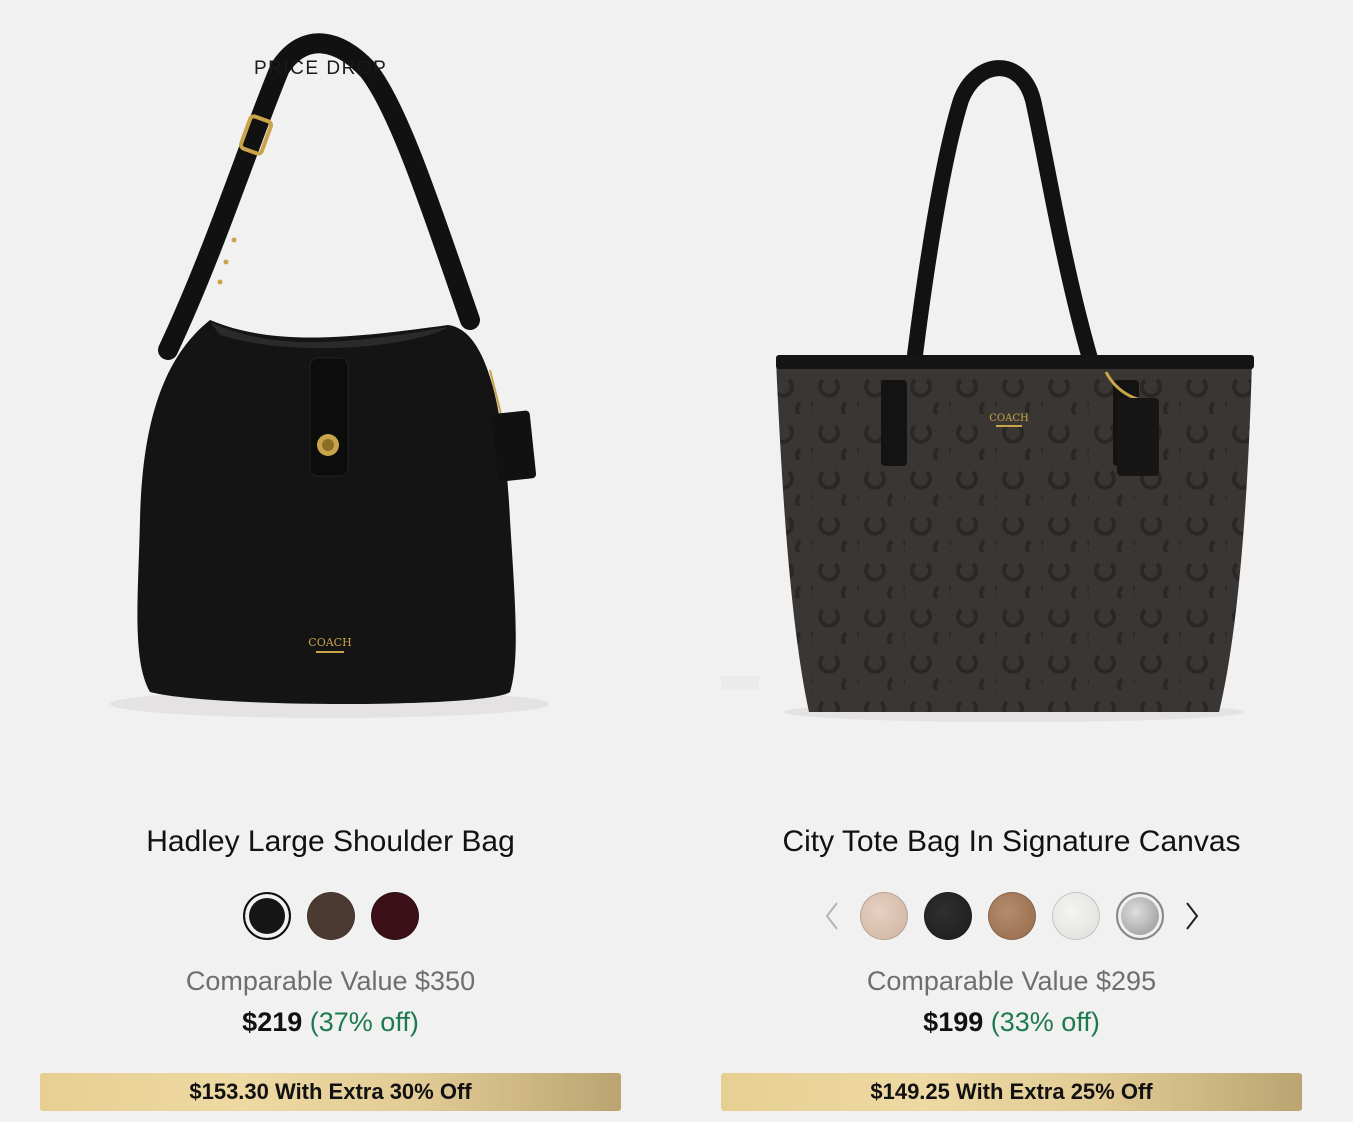 The height and width of the screenshot is (1122, 1353). Describe the element at coordinates (394, 916) in the screenshot. I see `swatch-wine` at that location.